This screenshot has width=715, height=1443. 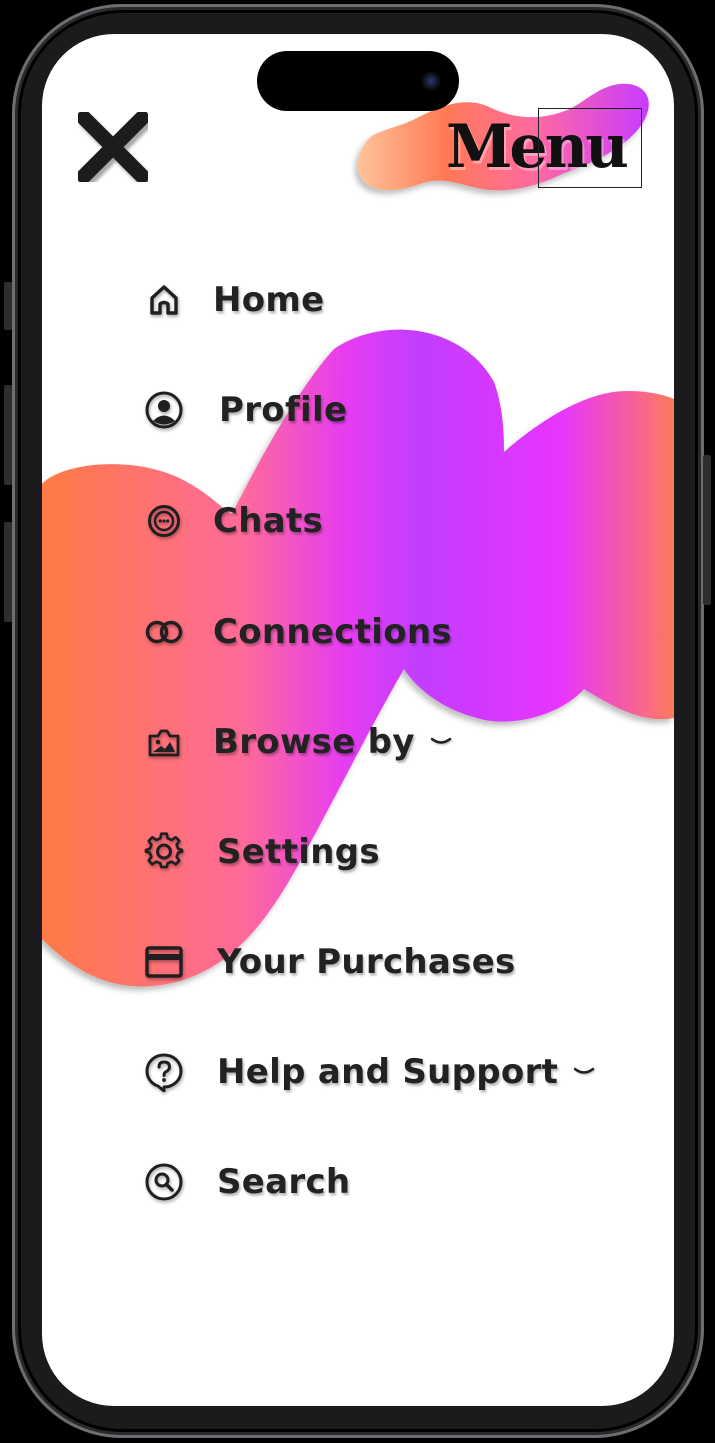 What do you see at coordinates (366, 962) in the screenshot?
I see `nav-label-your-purchases: Your Purchases` at bounding box center [366, 962].